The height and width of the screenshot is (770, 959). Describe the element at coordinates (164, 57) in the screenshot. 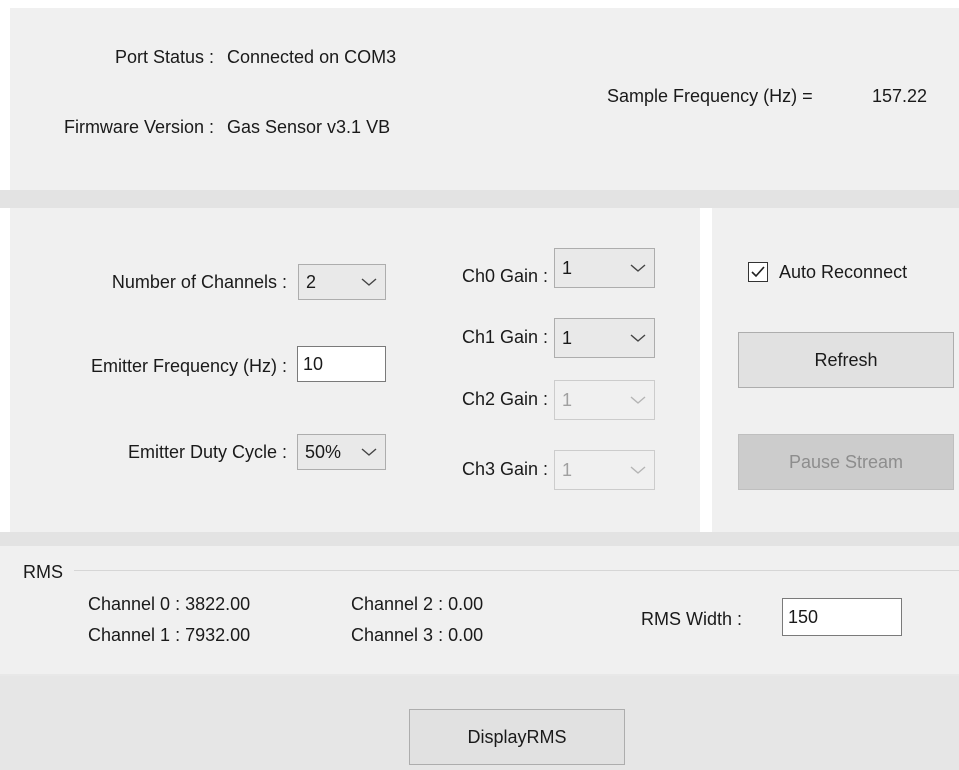

I see `port-status-label: Port Status :` at that location.